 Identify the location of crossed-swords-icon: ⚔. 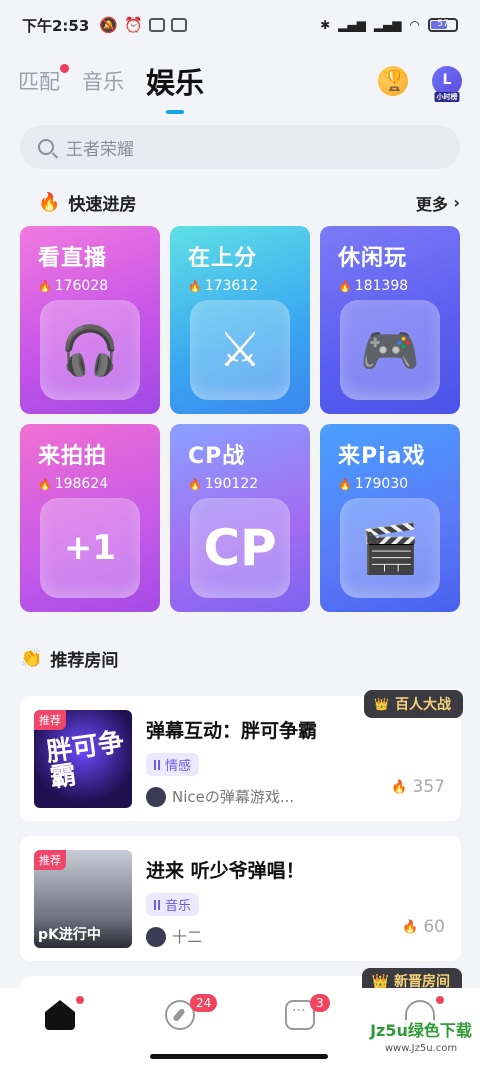
(240, 350).